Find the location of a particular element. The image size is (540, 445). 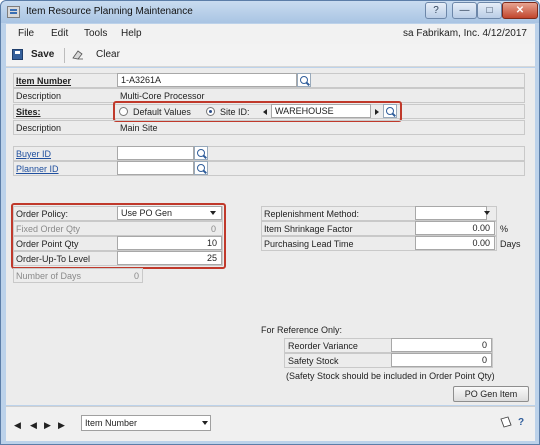

minimize-button: — is located at coordinates (464, 10).